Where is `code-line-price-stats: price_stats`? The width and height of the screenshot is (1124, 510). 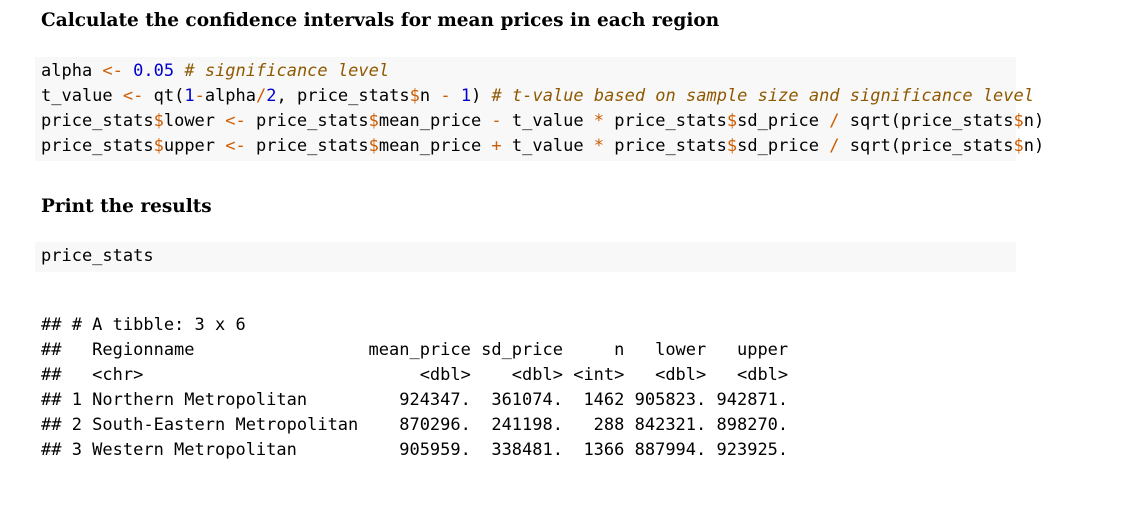 code-line-price-stats: price_stats is located at coordinates (97, 256).